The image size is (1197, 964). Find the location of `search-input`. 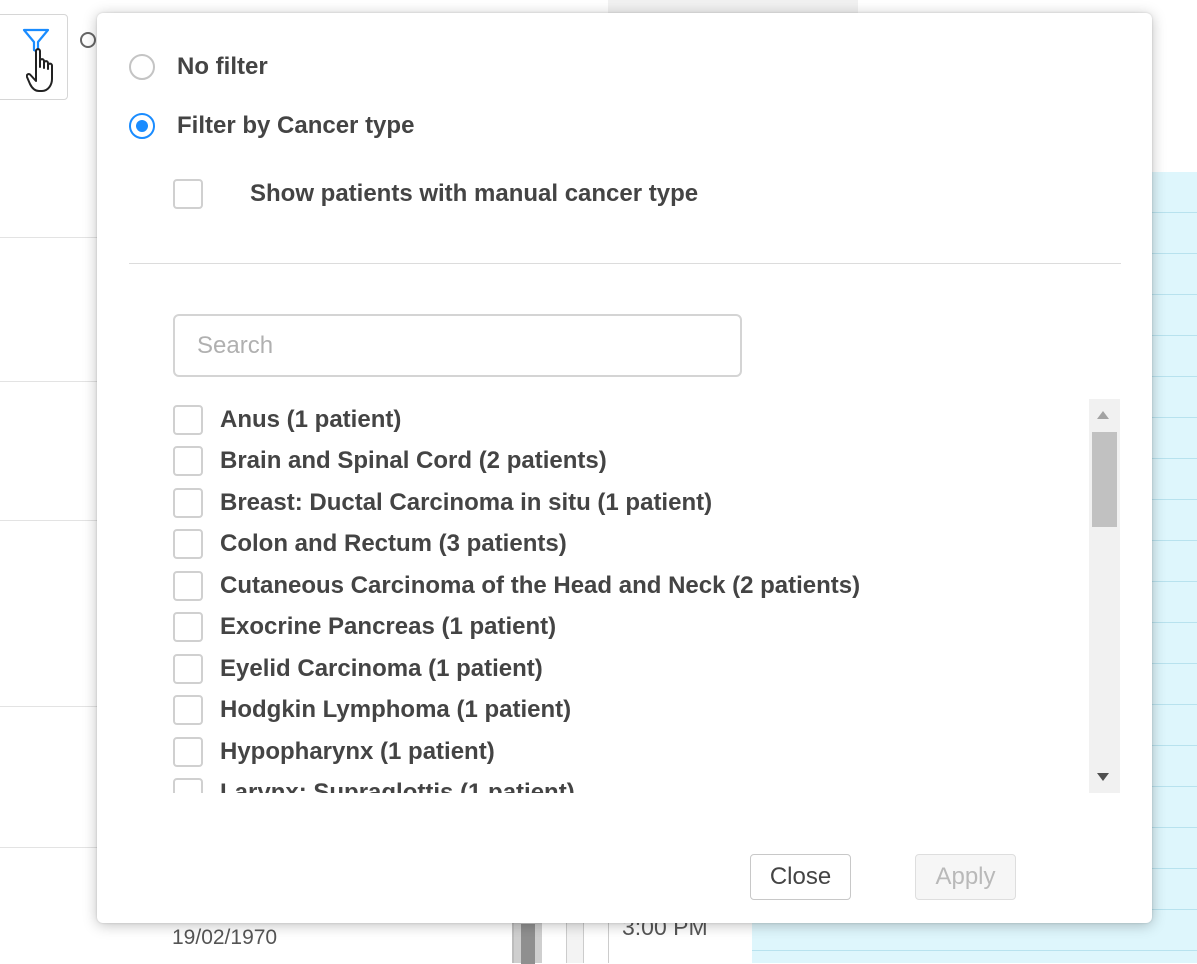

search-input is located at coordinates (457, 345).